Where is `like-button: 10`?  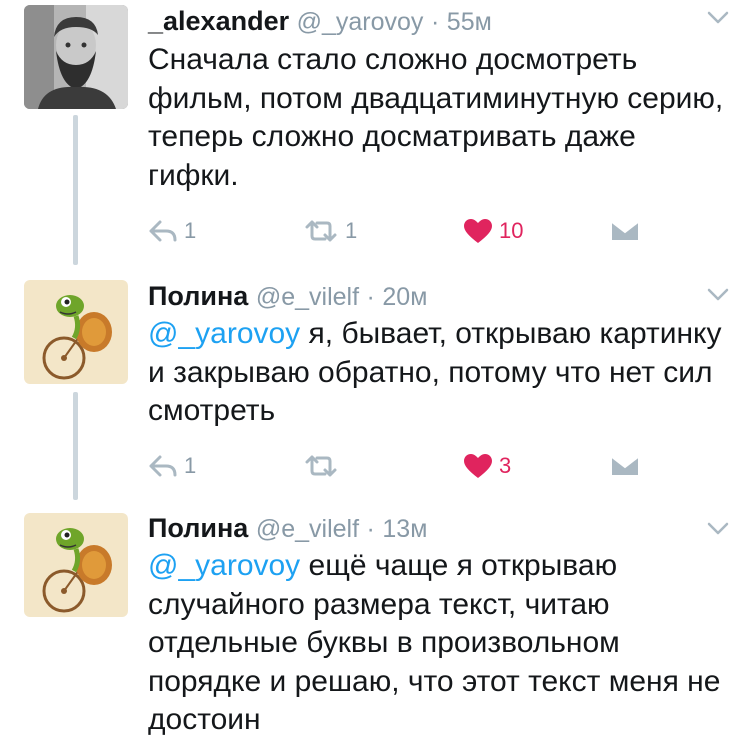 like-button: 10 is located at coordinates (493, 231).